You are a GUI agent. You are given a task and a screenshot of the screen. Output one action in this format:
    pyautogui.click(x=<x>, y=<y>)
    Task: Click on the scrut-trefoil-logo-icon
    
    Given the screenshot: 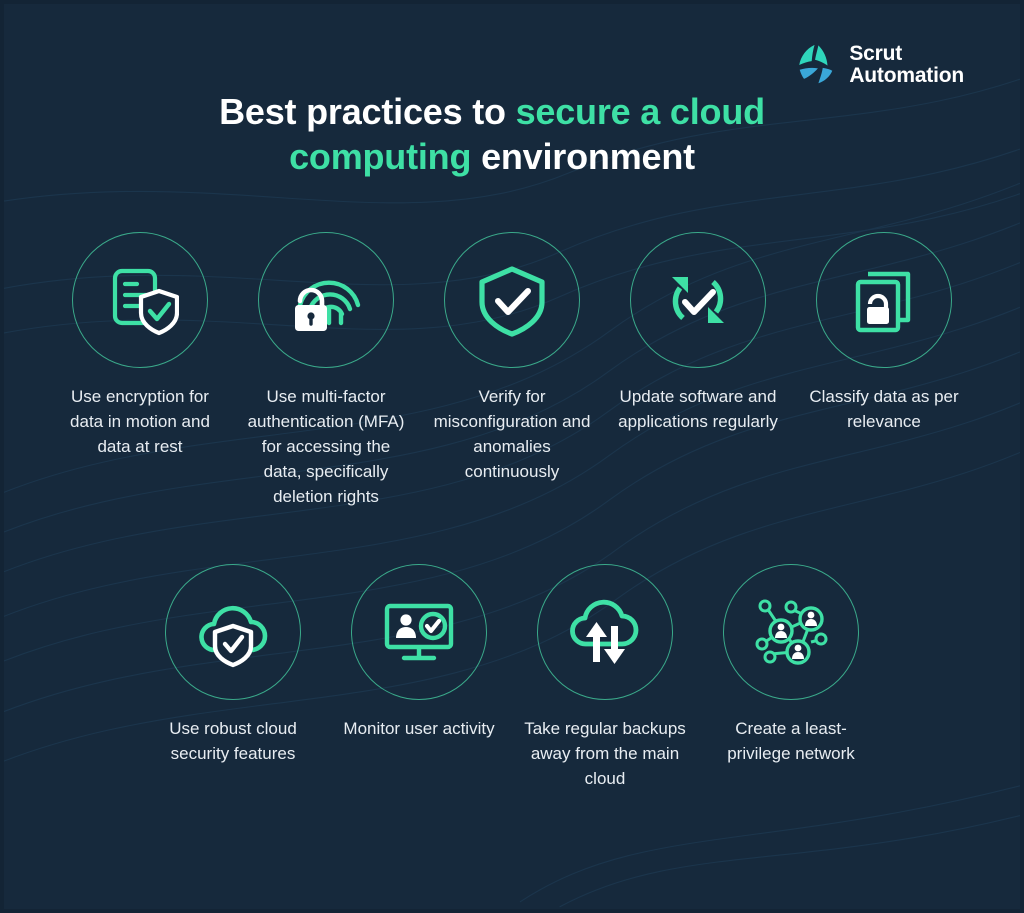 What is the action you would take?
    pyautogui.click(x=816, y=64)
    